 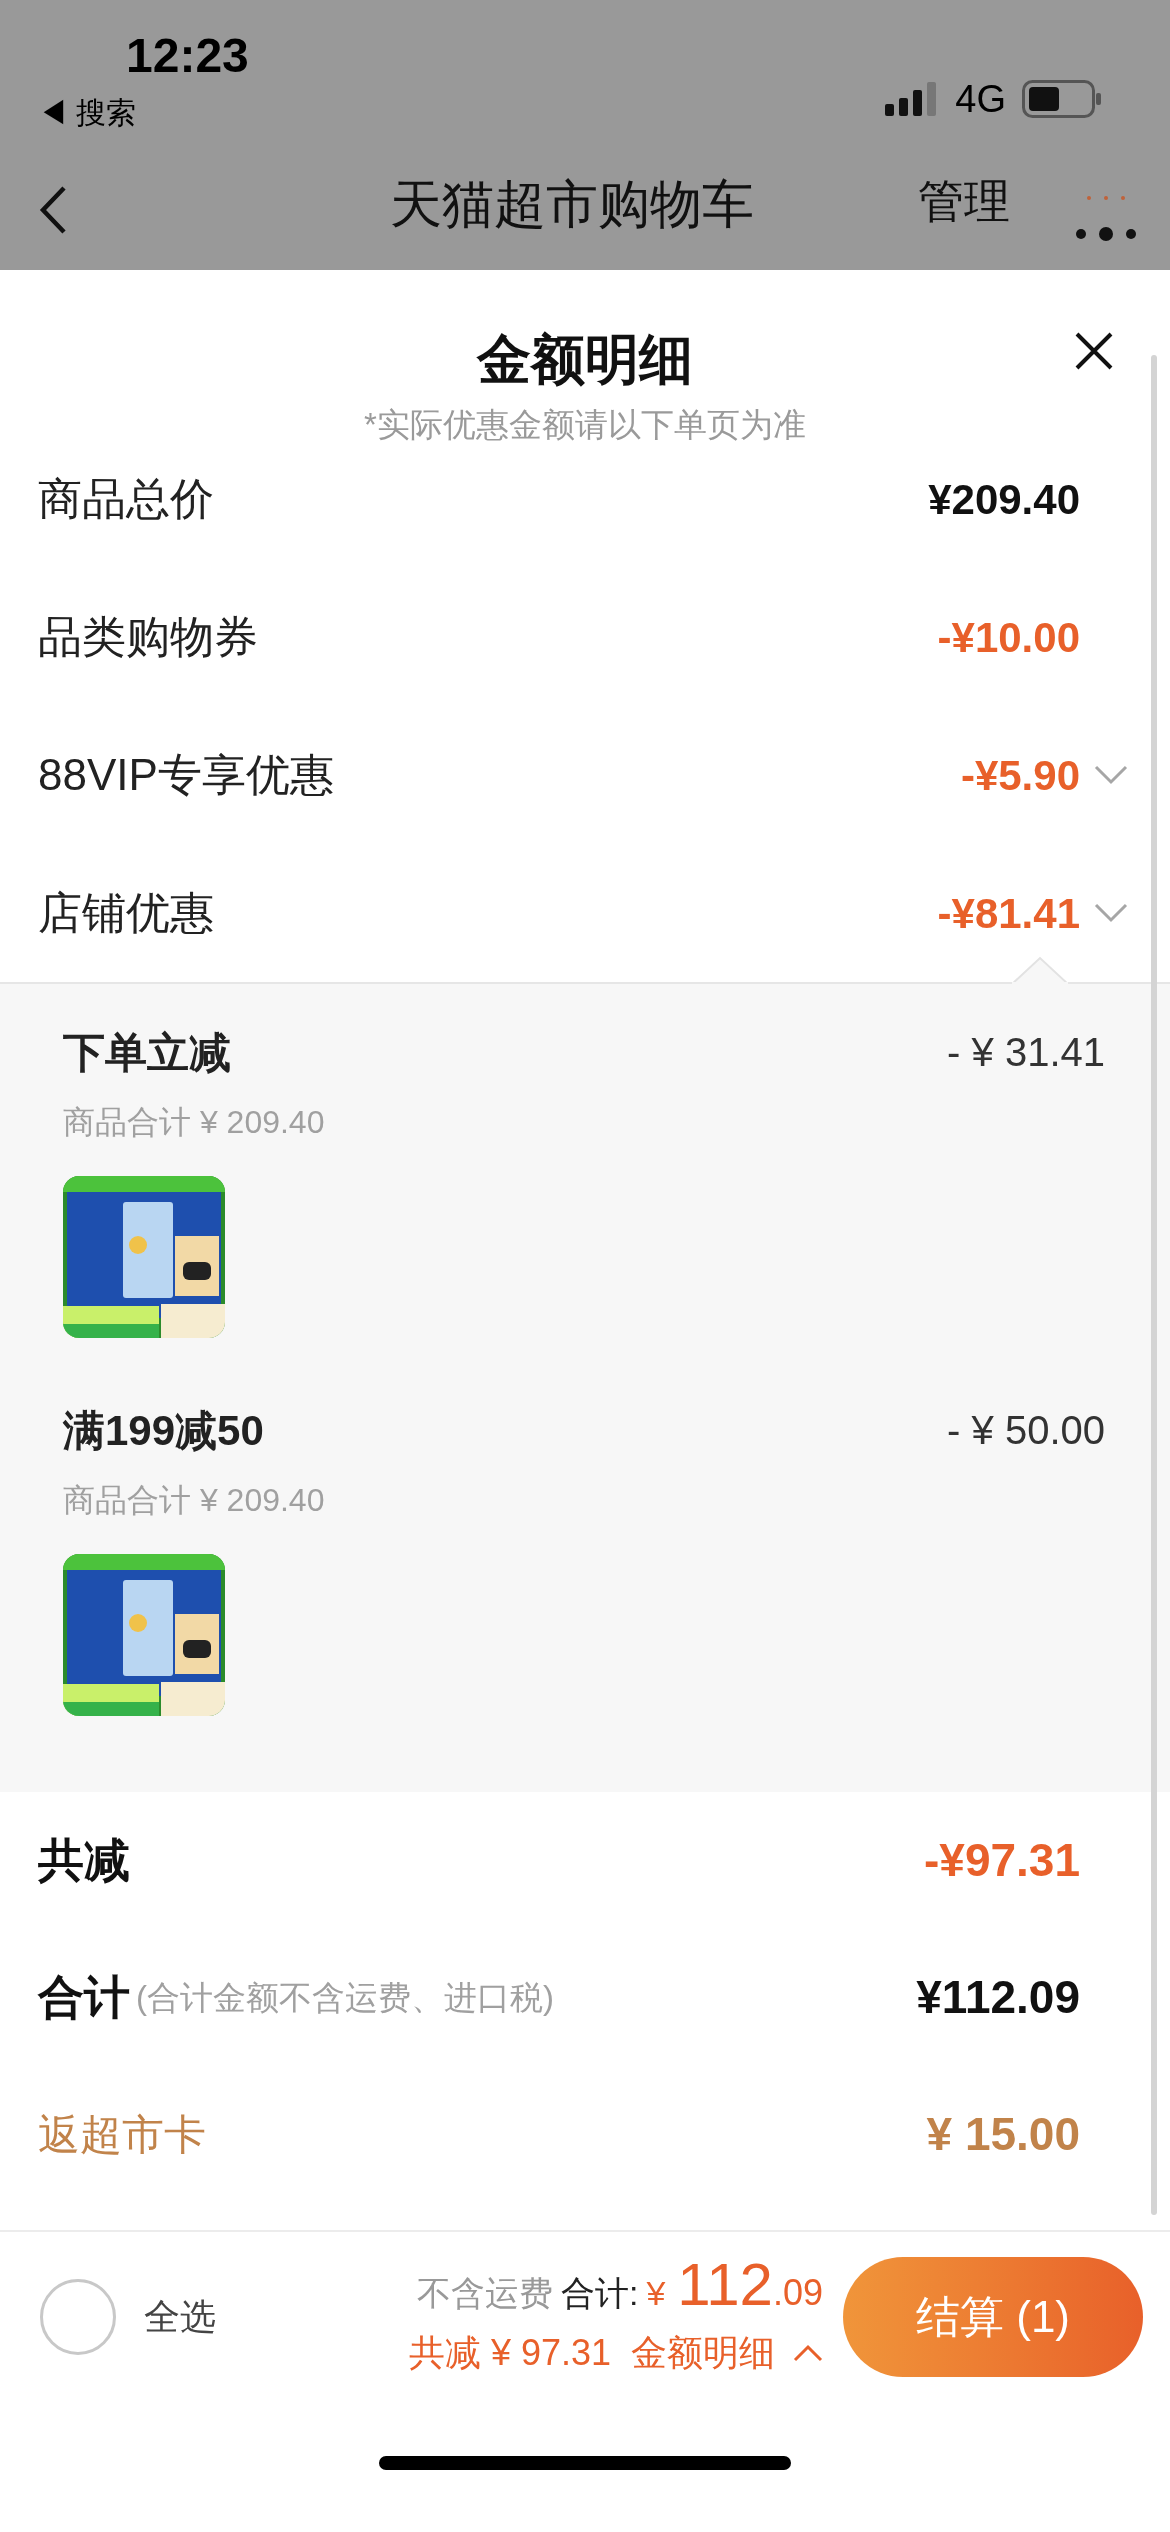 I want to click on summary-amount: ¥112.09, so click(x=998, y=1997).